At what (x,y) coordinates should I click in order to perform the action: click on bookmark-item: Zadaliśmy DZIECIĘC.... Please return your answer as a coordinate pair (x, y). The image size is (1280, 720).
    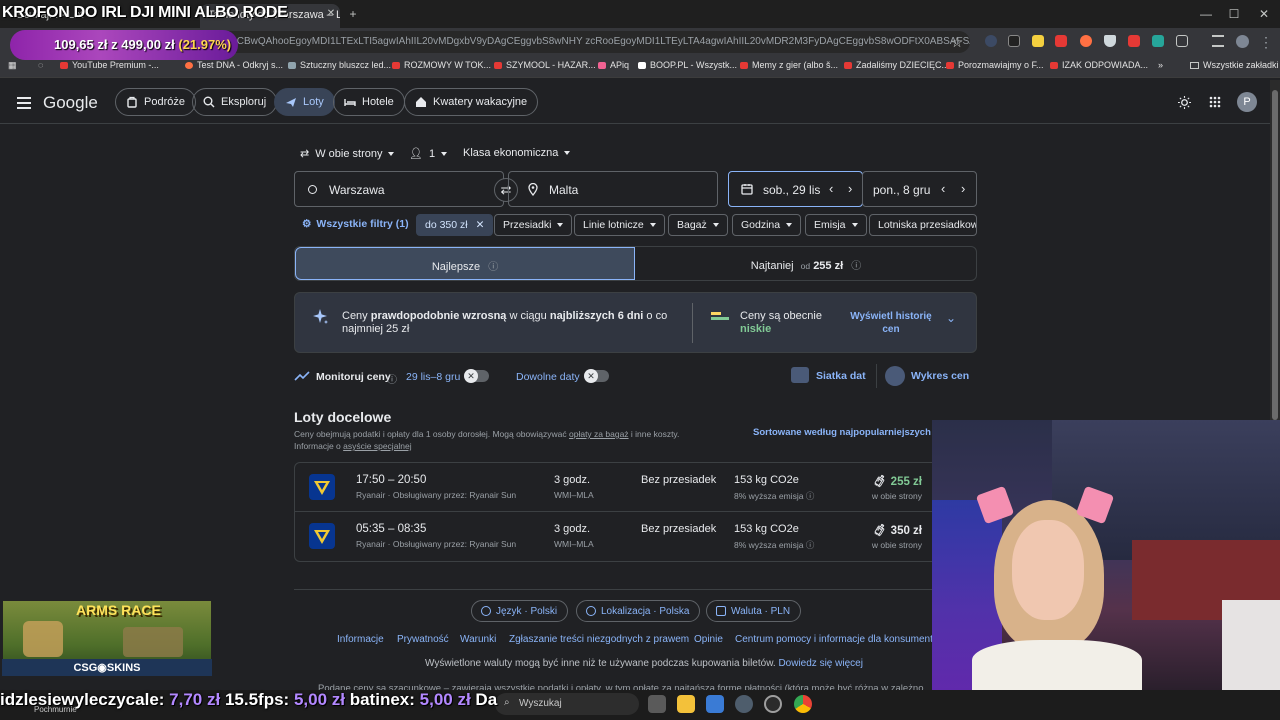
    Looking at the image, I should click on (896, 65).